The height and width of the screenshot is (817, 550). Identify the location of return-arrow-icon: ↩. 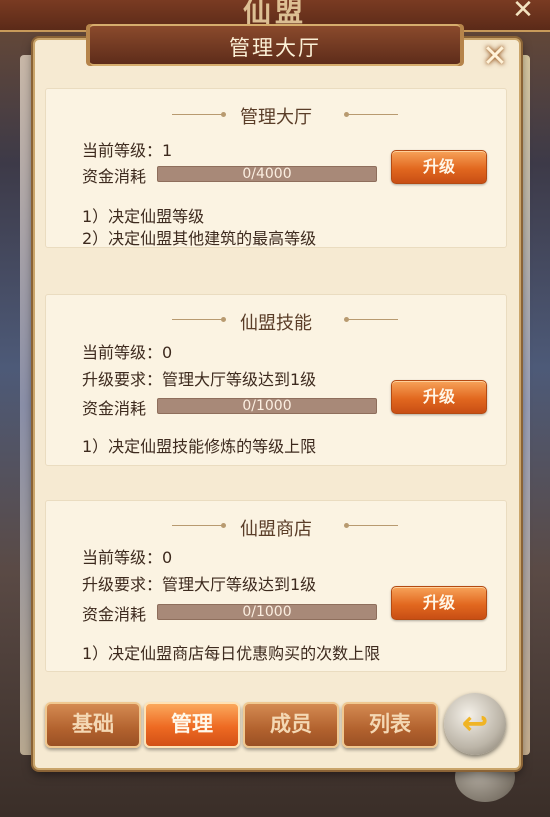
(475, 724).